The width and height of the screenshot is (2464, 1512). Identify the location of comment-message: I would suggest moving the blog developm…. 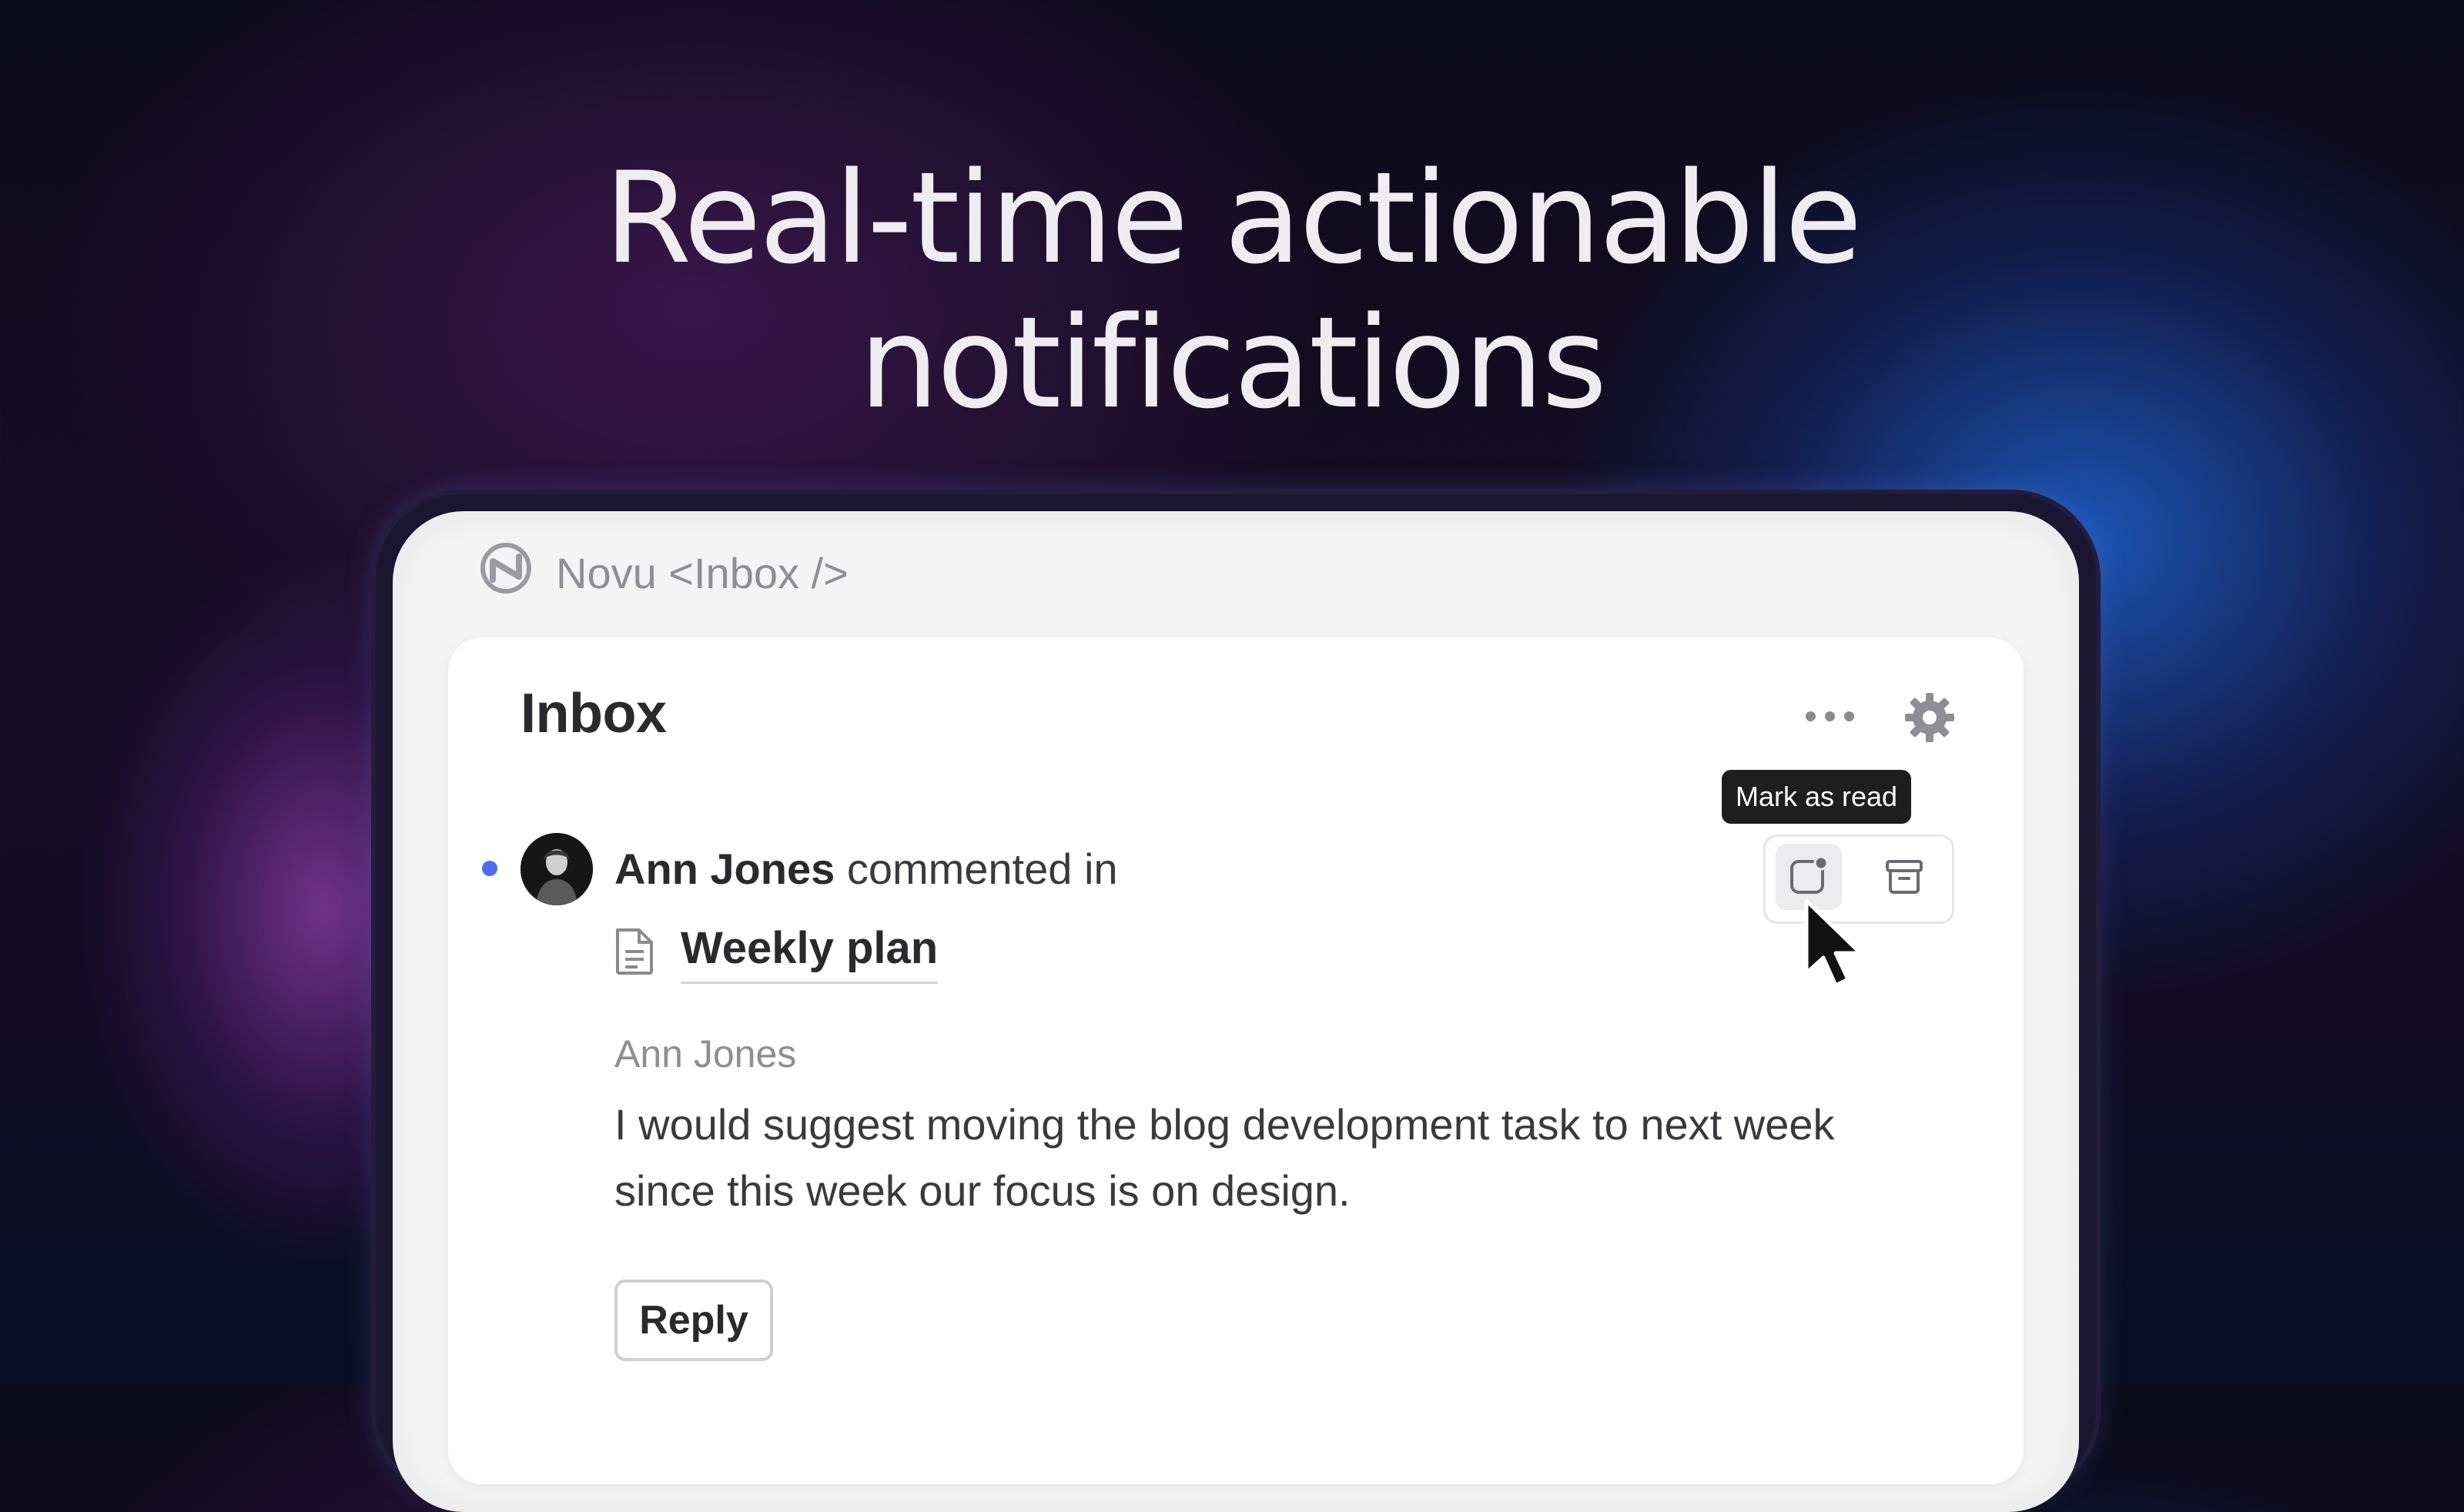
(1224, 1157).